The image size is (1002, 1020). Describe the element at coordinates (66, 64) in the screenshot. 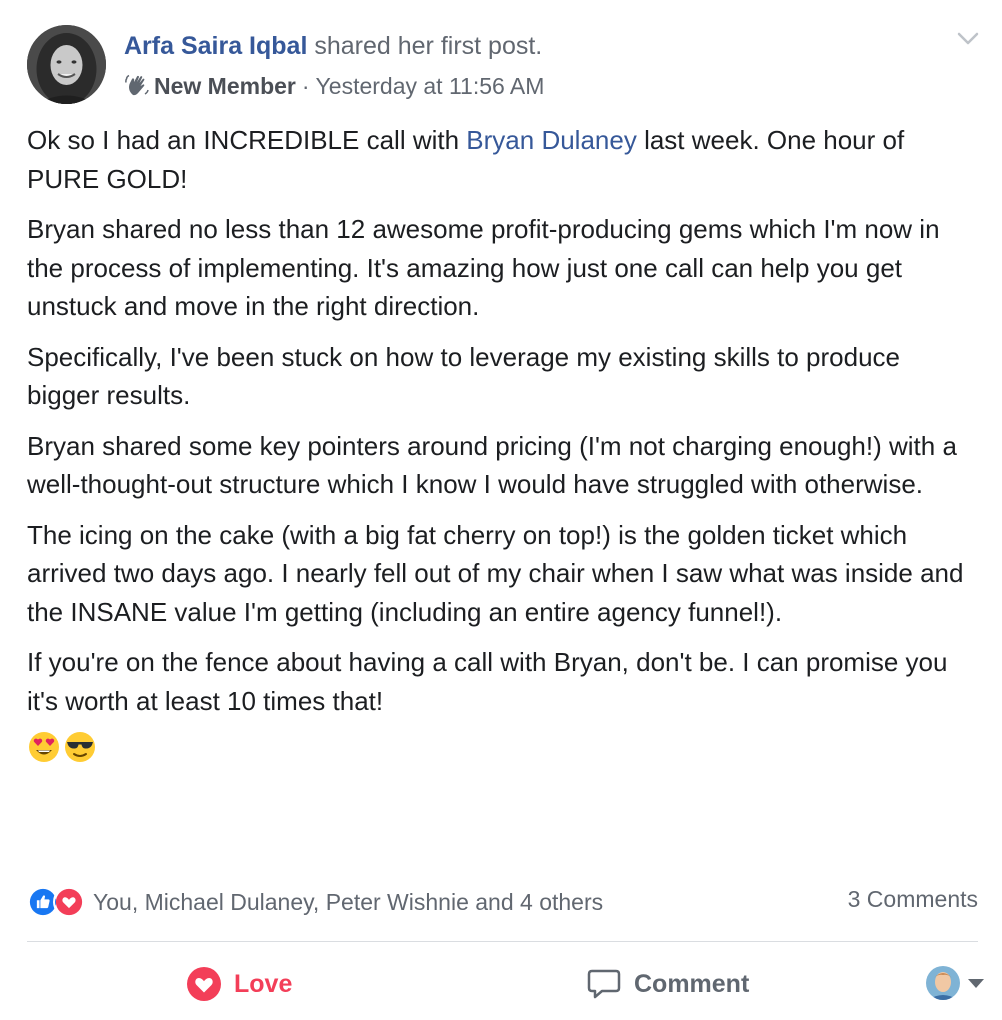

I see `author-avatar` at that location.